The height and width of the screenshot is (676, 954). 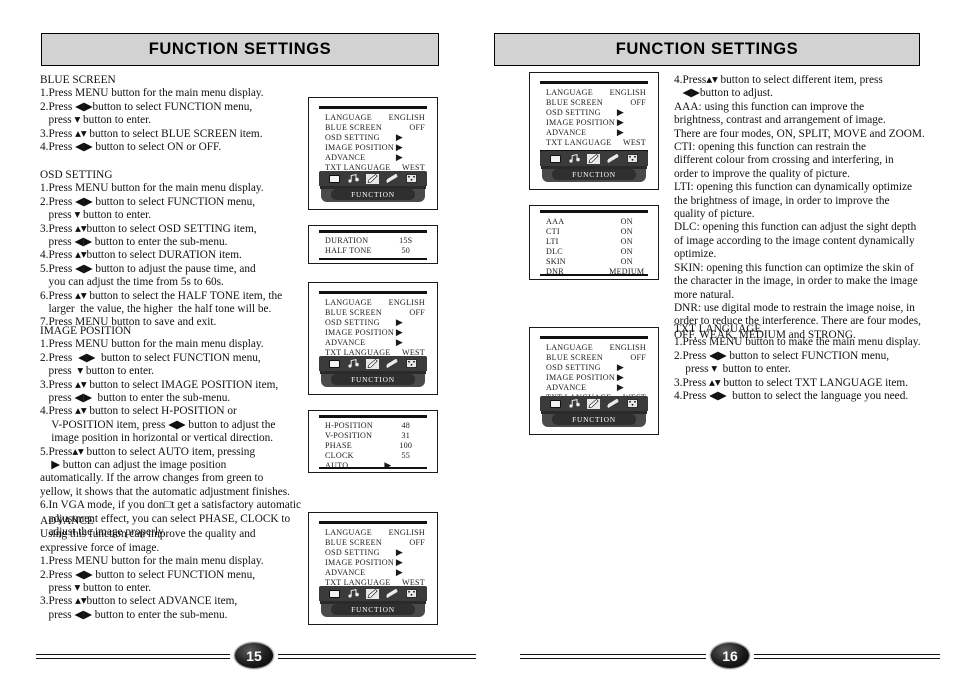 What do you see at coordinates (375, 251) in the screenshot?
I see `osd-menu-item: HALF TONE 50` at bounding box center [375, 251].